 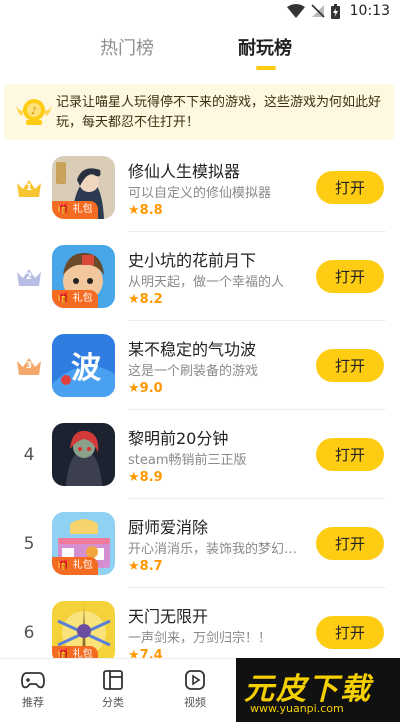 I want to click on rank-number: 3, so click(x=29, y=365).